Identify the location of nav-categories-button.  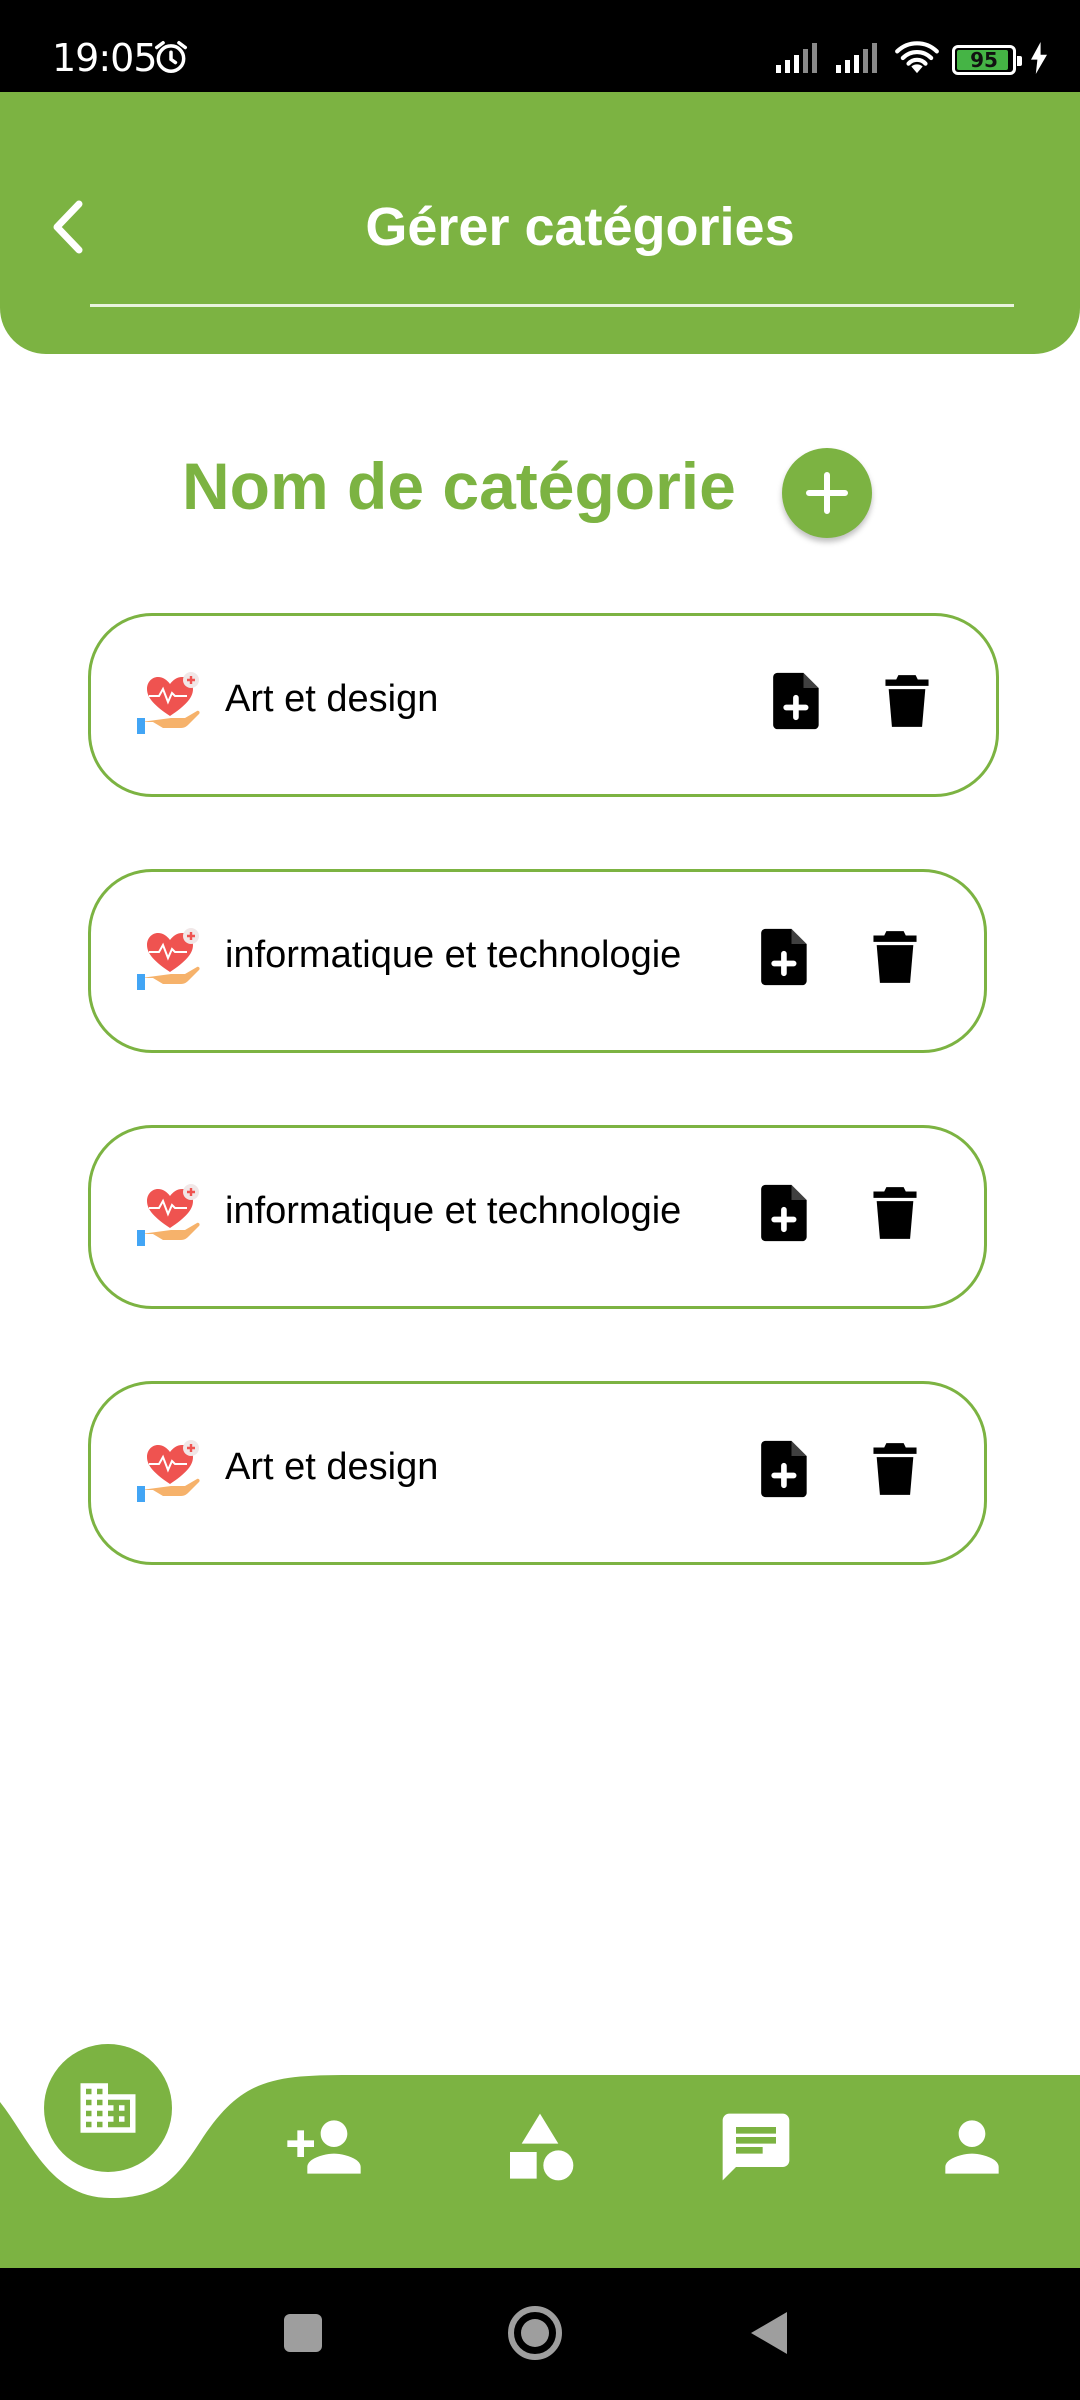
(540, 2147).